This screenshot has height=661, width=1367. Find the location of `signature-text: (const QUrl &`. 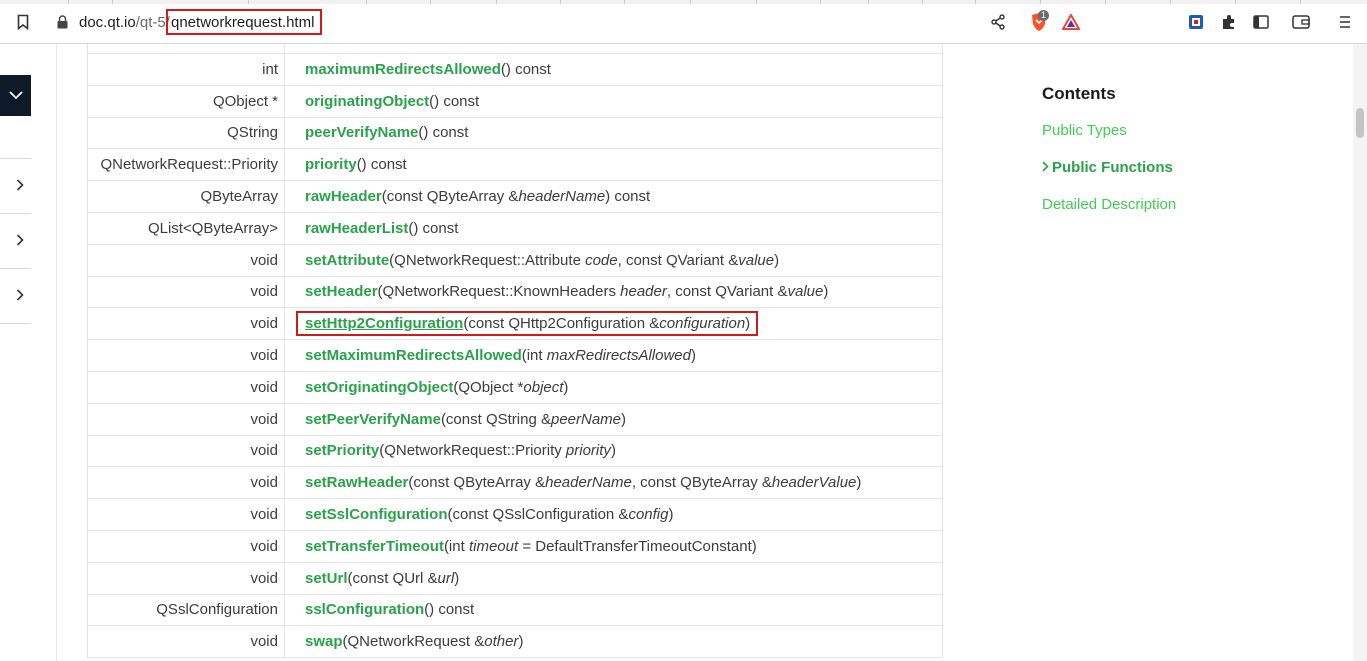

signature-text: (const QUrl & is located at coordinates (392, 578).